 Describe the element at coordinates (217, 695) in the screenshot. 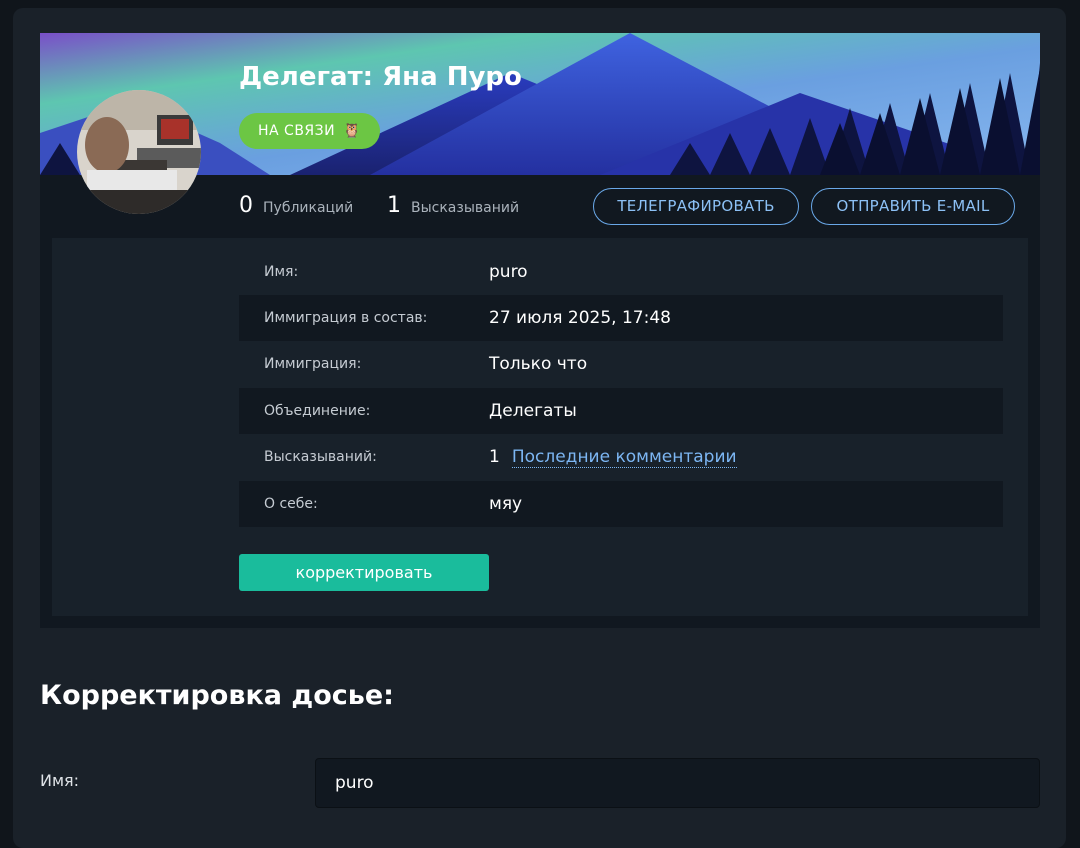

I see `edit-section-title: Корректировка досье:` at that location.